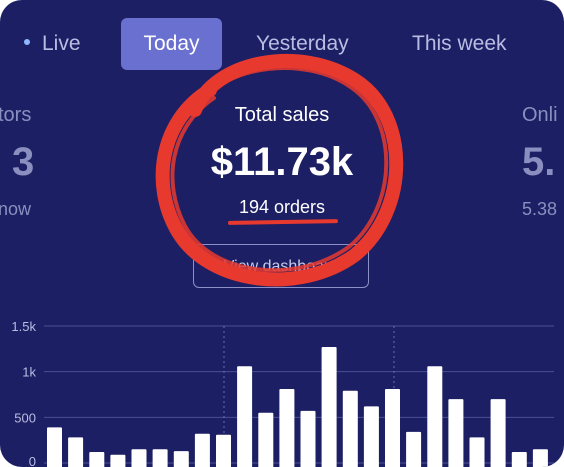  Describe the element at coordinates (23, 326) in the screenshot. I see `y-tick-label: 1.5k` at that location.